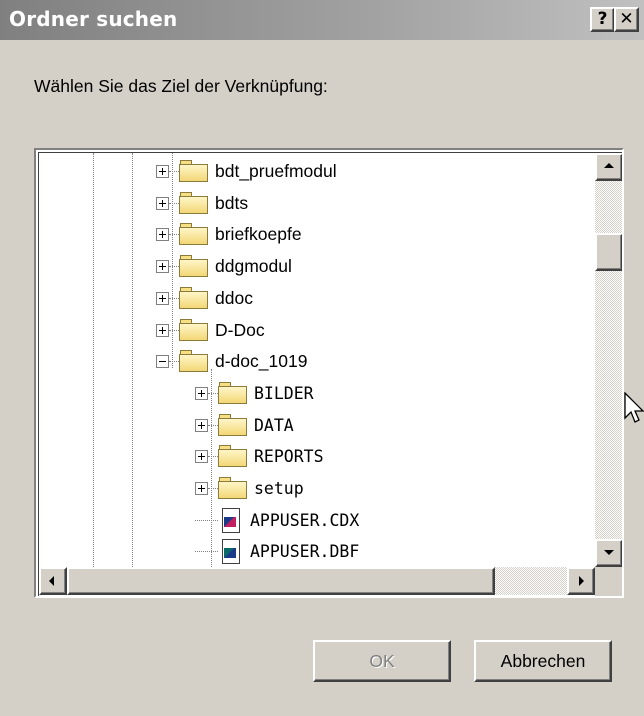  Describe the element at coordinates (608, 252) in the screenshot. I see `vertical-scroll-thumb` at that location.